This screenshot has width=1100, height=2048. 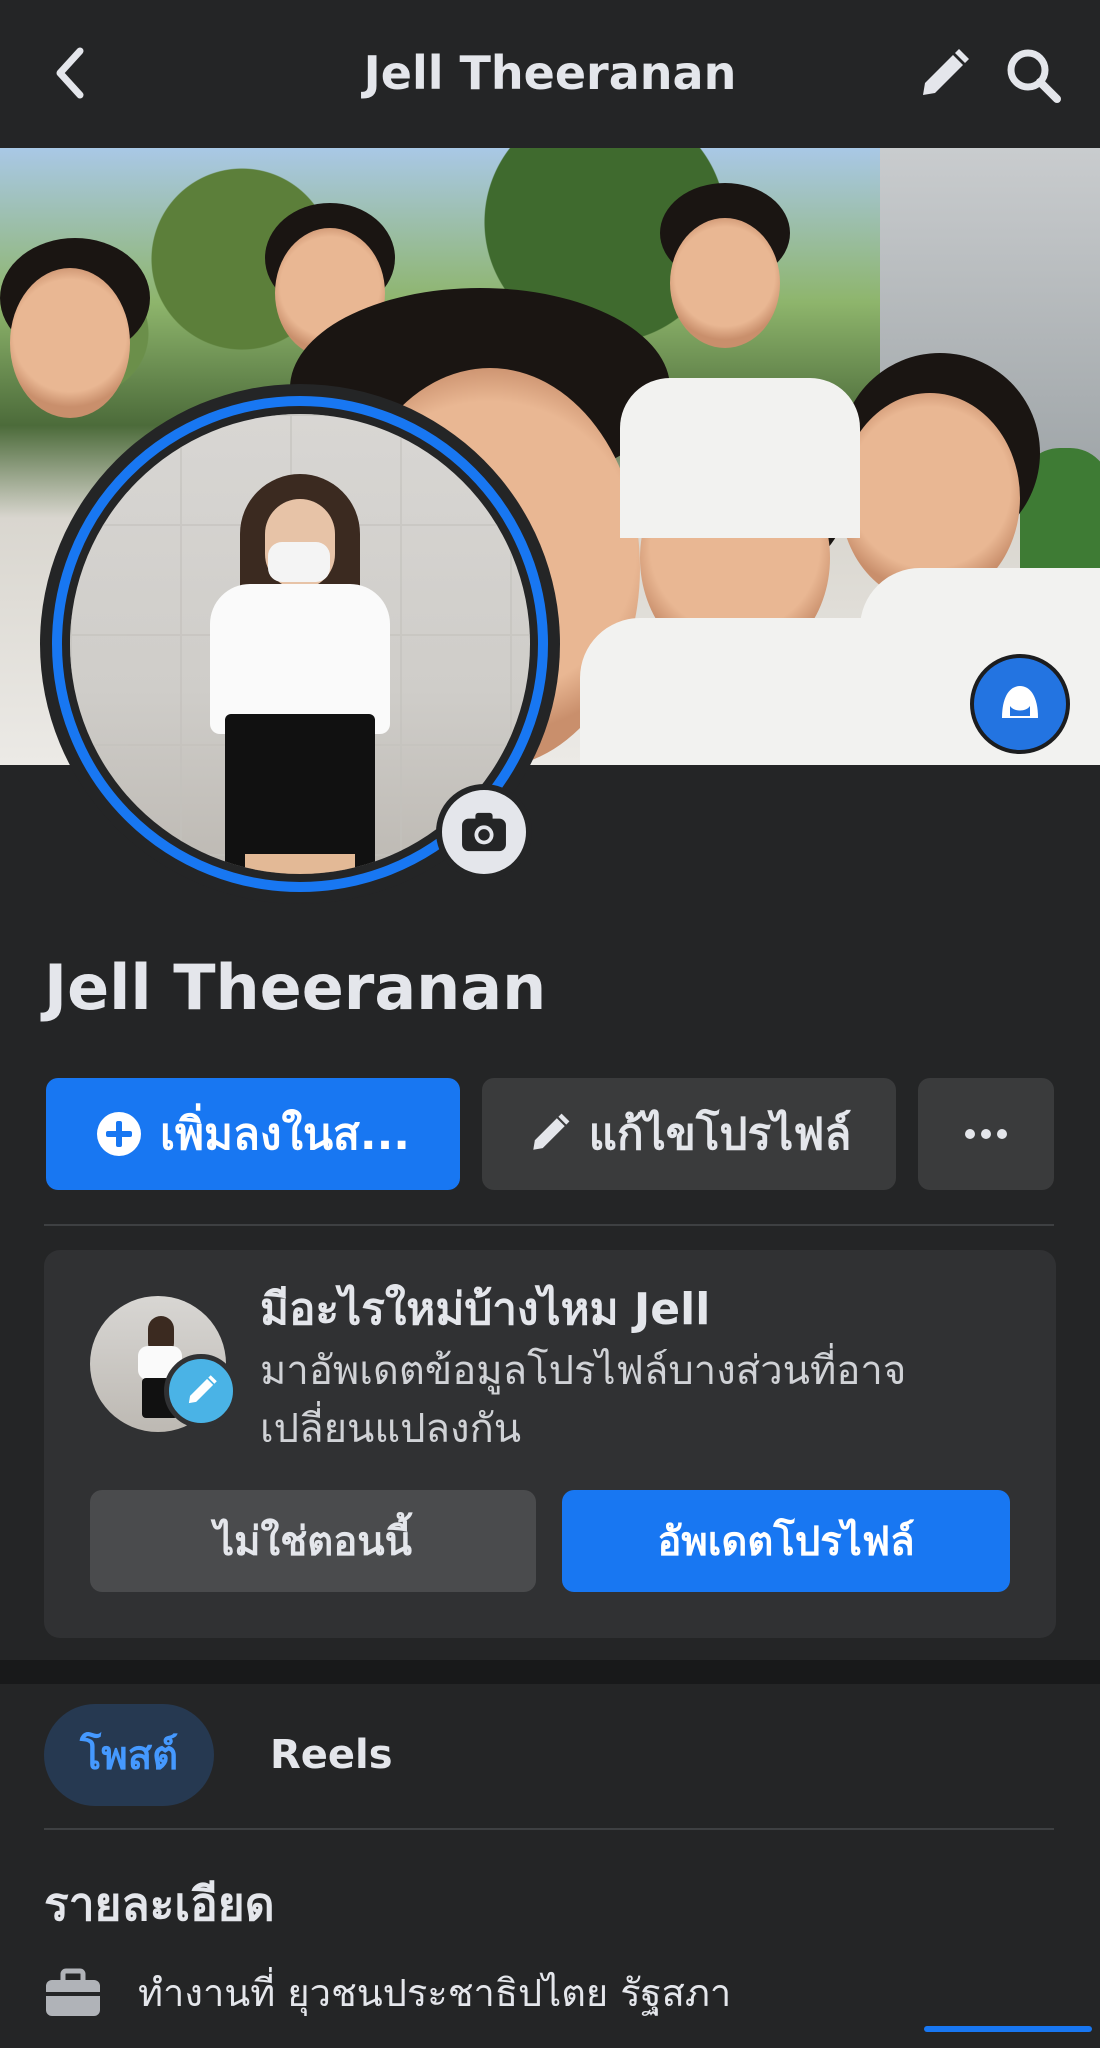 I want to click on details-heading: รายละเอียด, so click(x=159, y=1904).